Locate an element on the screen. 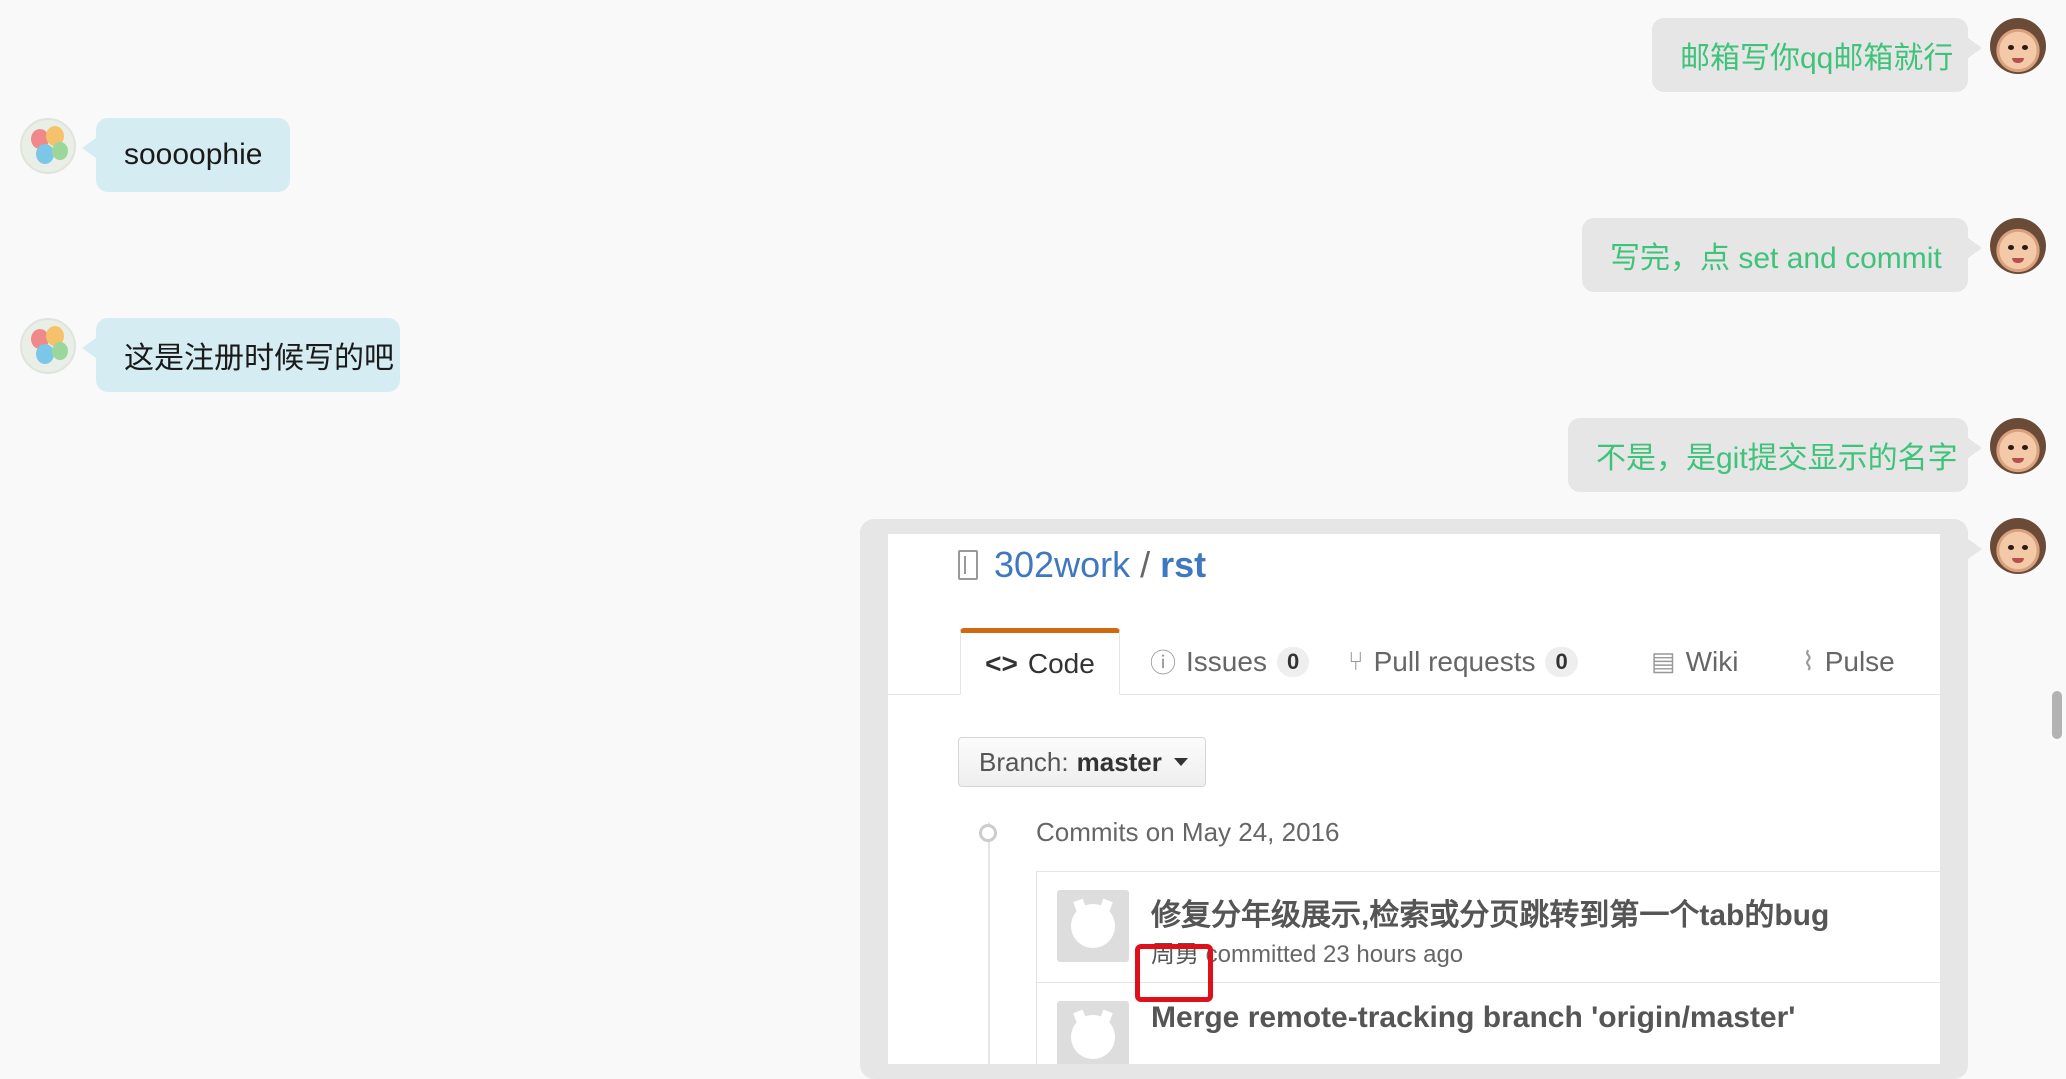  tab-issues: ⓘ Issues 0 is located at coordinates (1230, 661).